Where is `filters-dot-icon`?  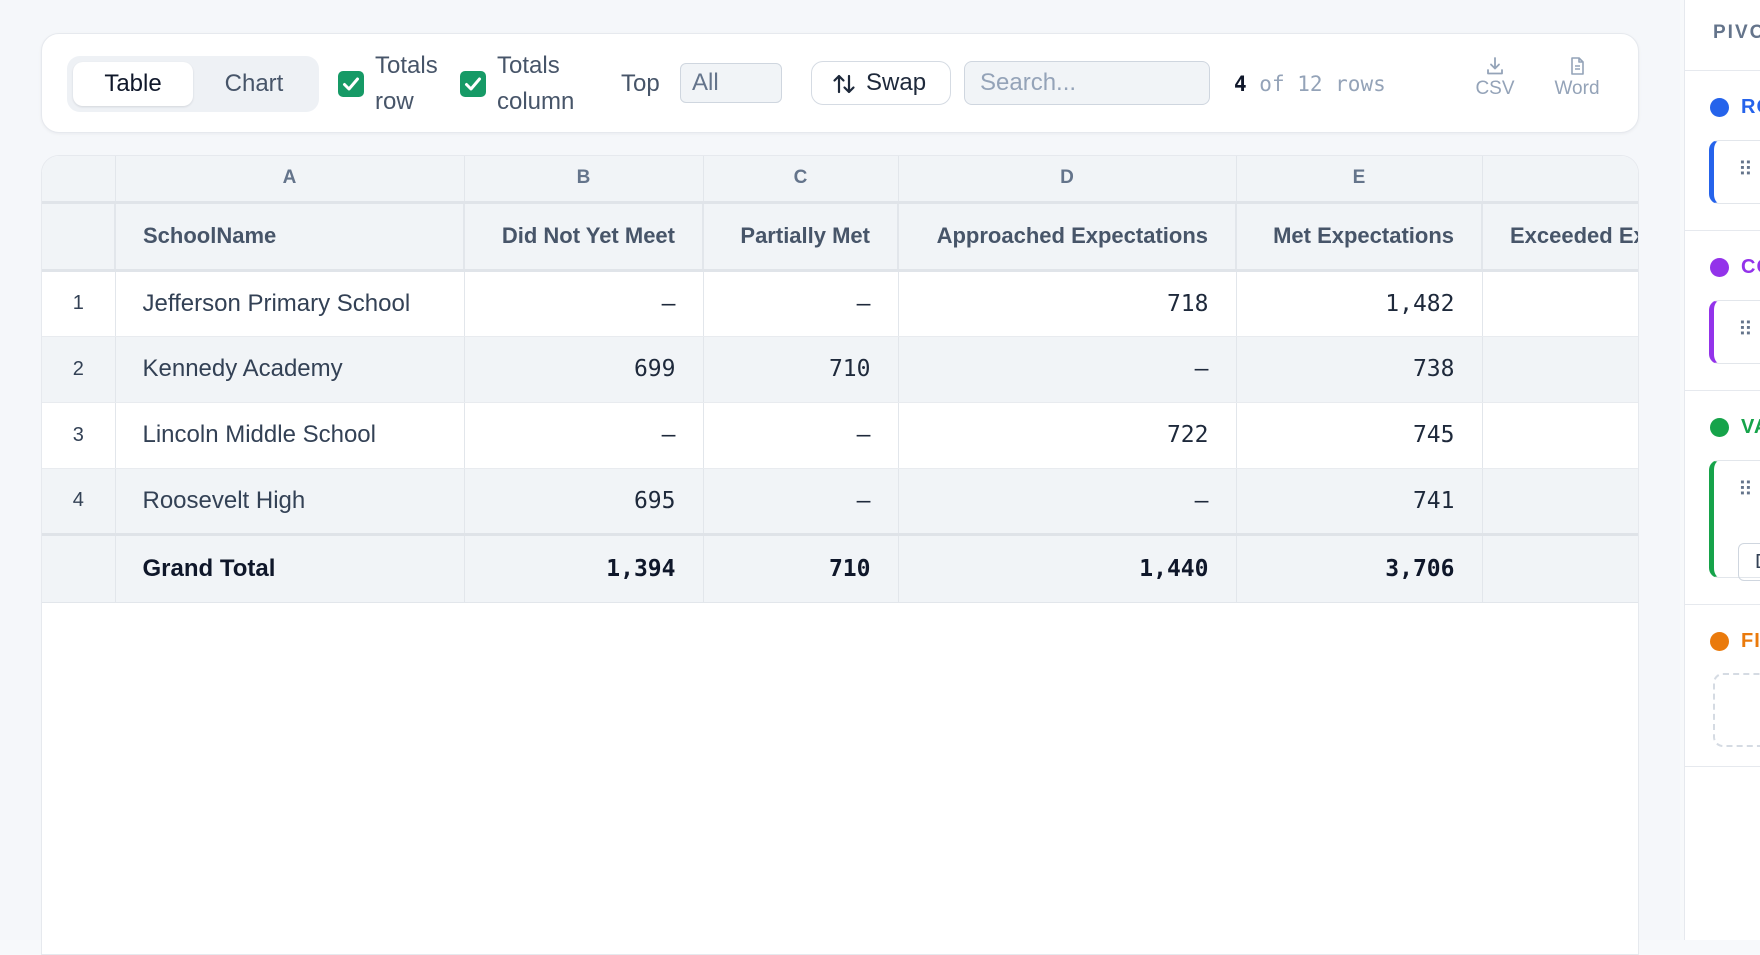
filters-dot-icon is located at coordinates (1719, 641).